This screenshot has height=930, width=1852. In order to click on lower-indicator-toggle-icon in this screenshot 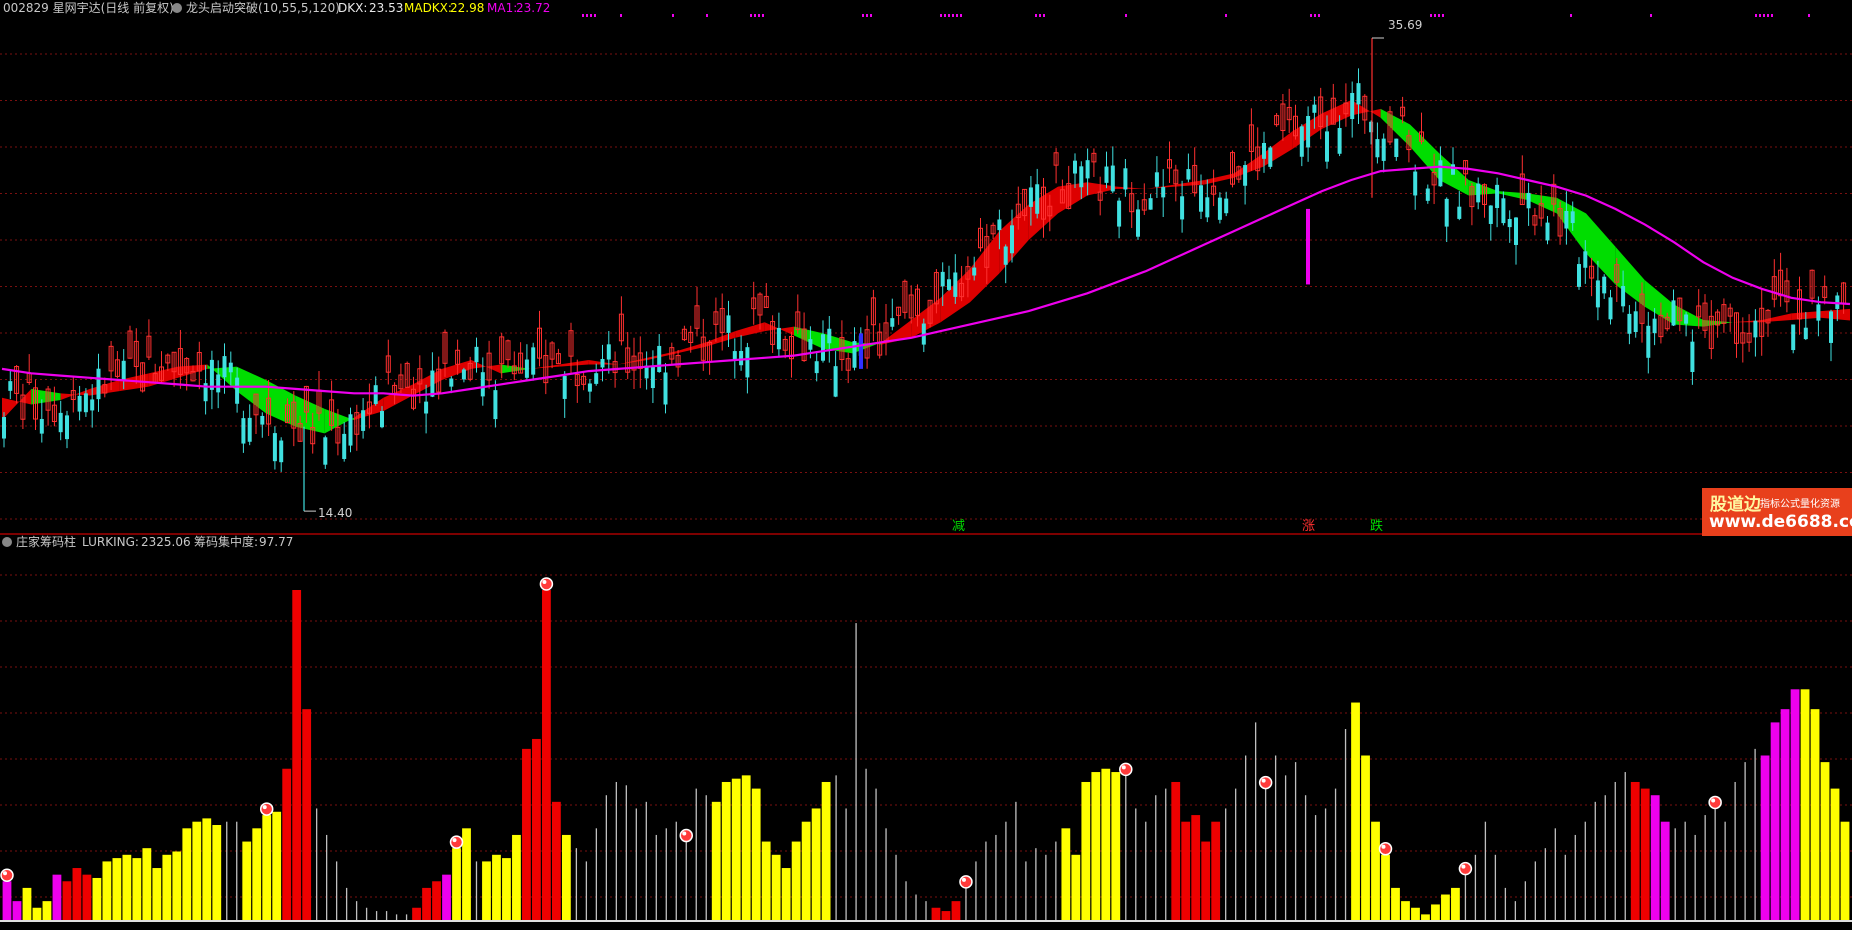, I will do `click(7, 542)`.